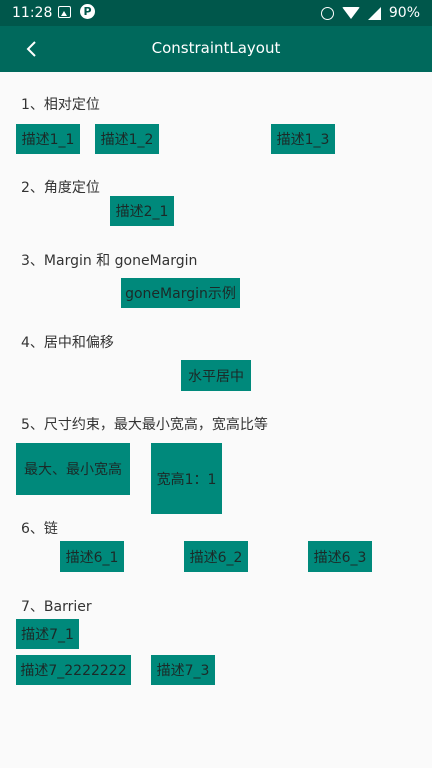  Describe the element at coordinates (142, 211) in the screenshot. I see `box-2-1: 描述2_1` at that location.